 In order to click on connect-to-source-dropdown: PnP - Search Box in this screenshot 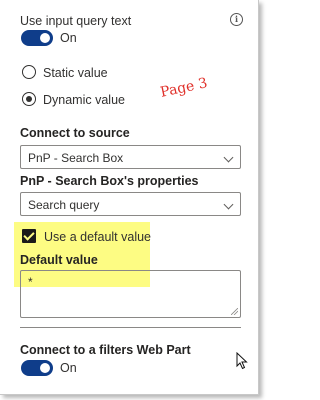, I will do `click(130, 157)`.